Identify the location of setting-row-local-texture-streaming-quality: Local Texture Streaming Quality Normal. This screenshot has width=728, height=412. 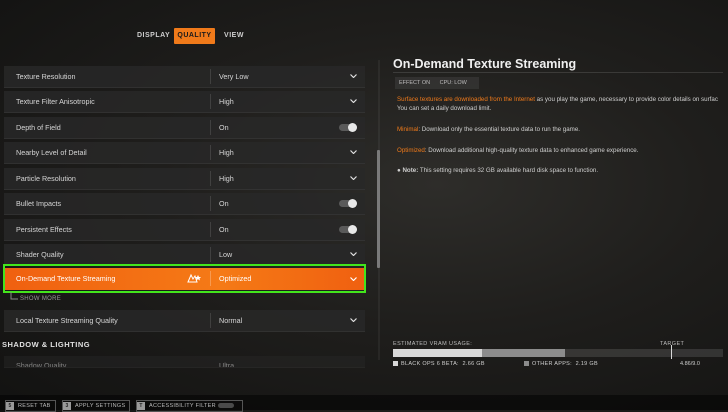
(184, 321).